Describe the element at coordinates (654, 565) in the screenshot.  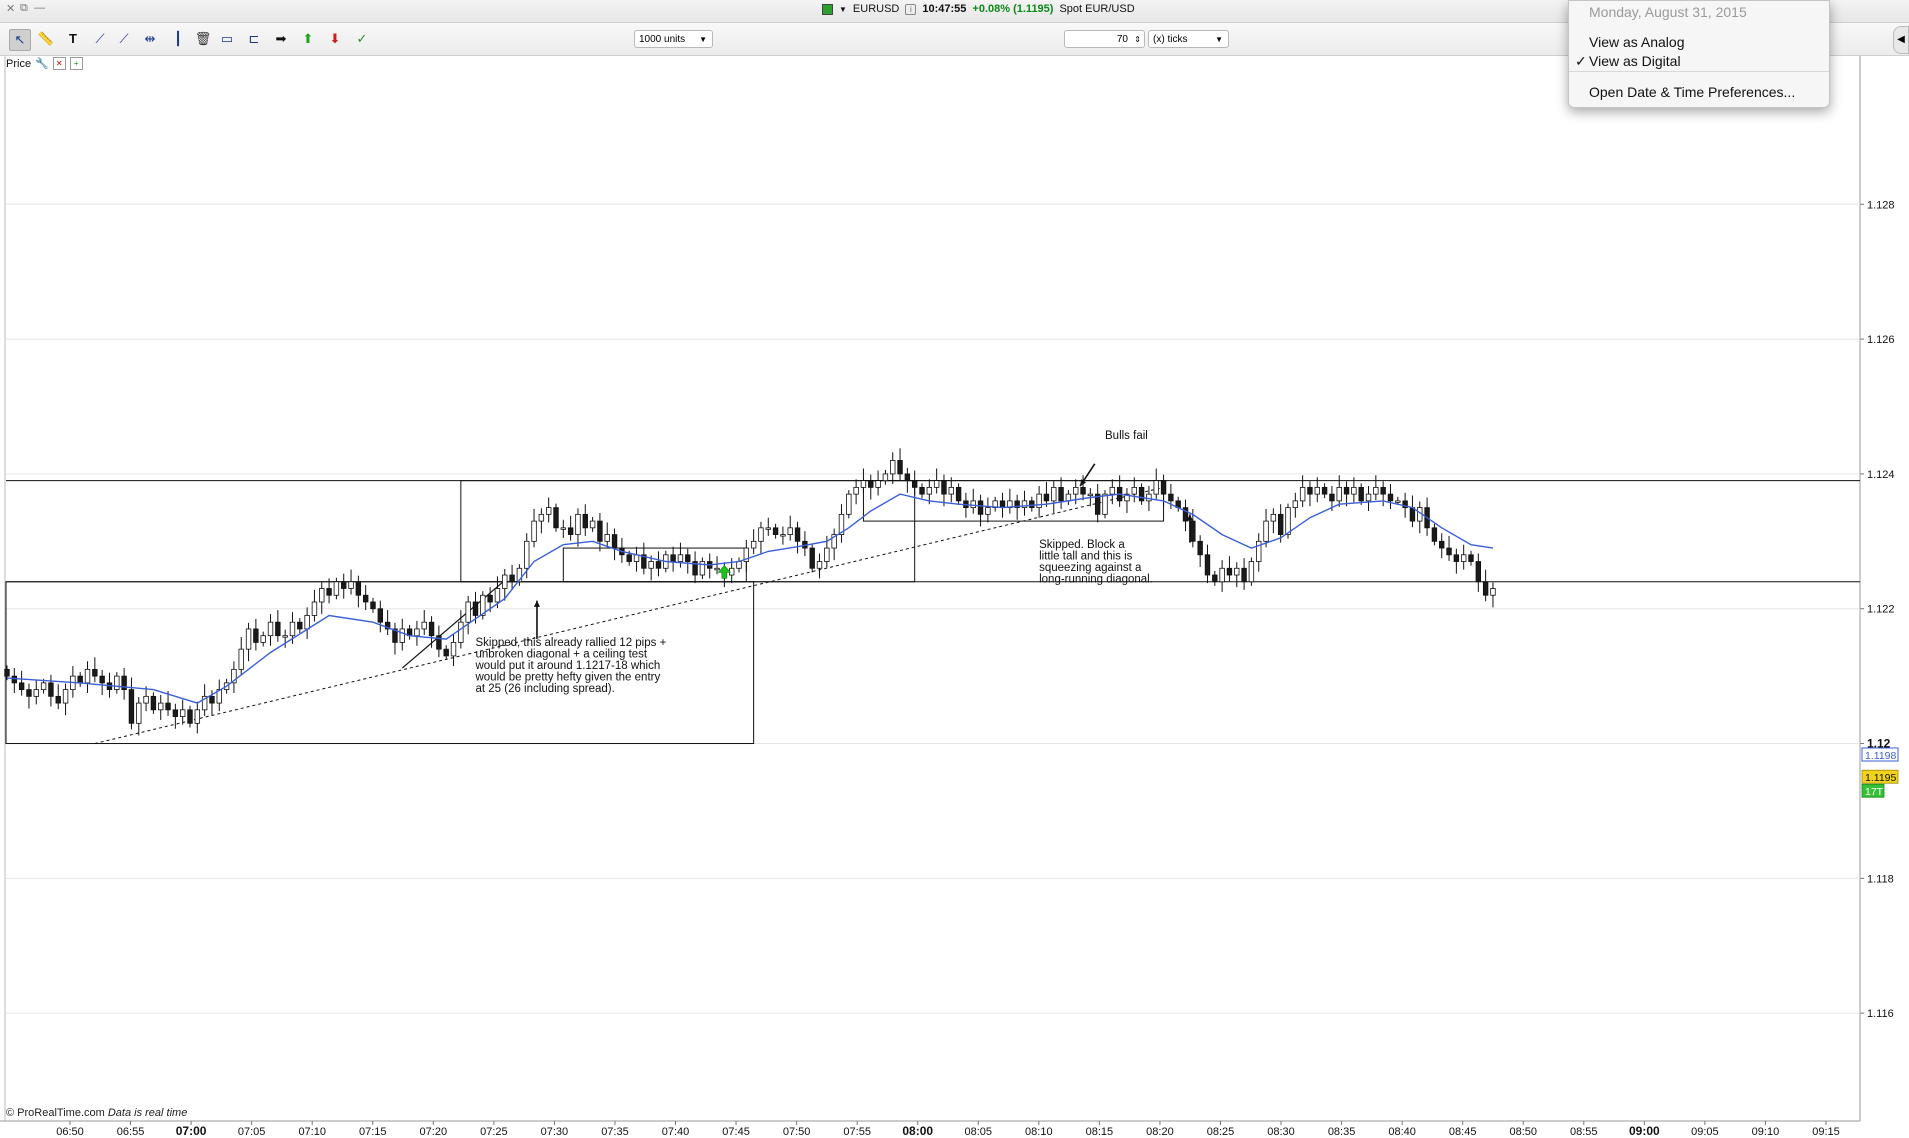
I see `range-box` at that location.